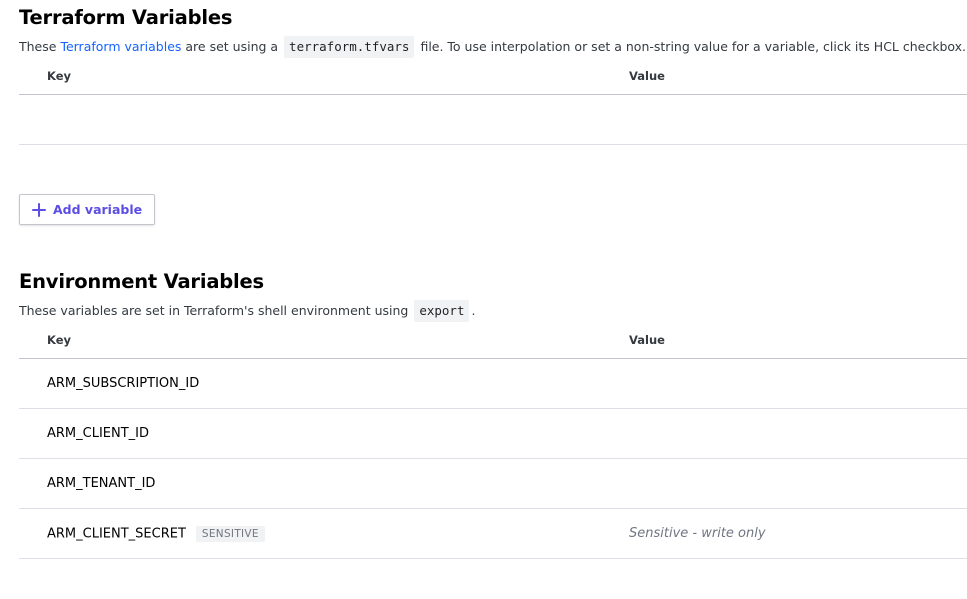  Describe the element at coordinates (493, 119) in the screenshot. I see `table-empty-row` at that location.